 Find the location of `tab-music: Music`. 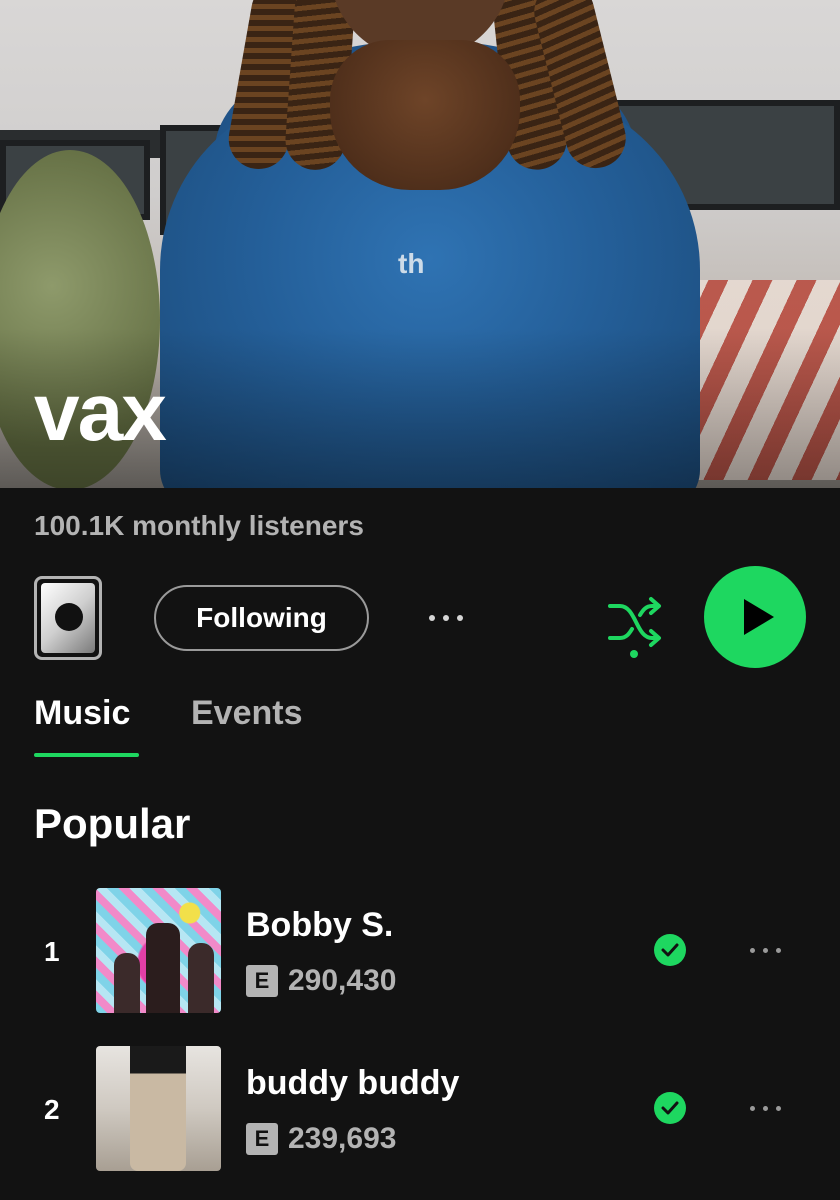

tab-music: Music is located at coordinates (82, 713).